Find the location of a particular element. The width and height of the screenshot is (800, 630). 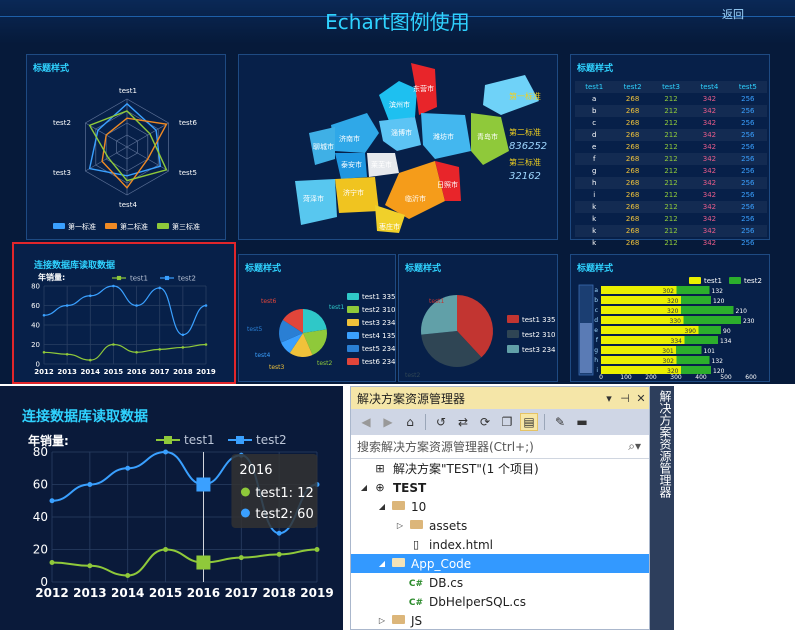

map-city-label: 日照市 is located at coordinates (447, 184).